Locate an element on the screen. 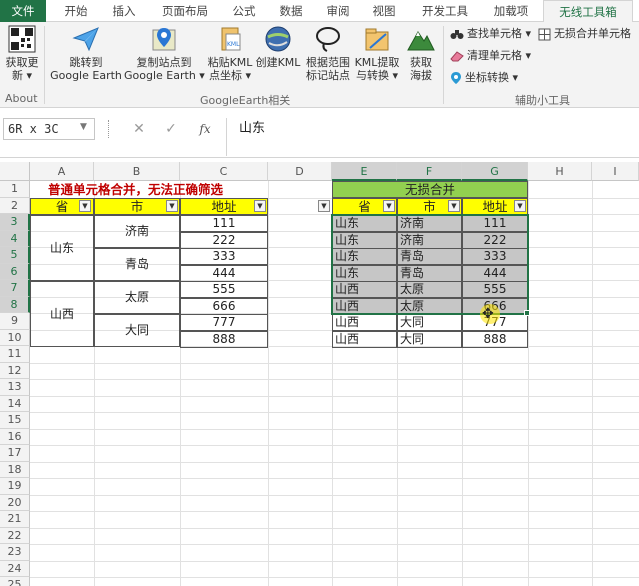 The image size is (639, 586). tab-formulas: 公式 is located at coordinates (244, 11).